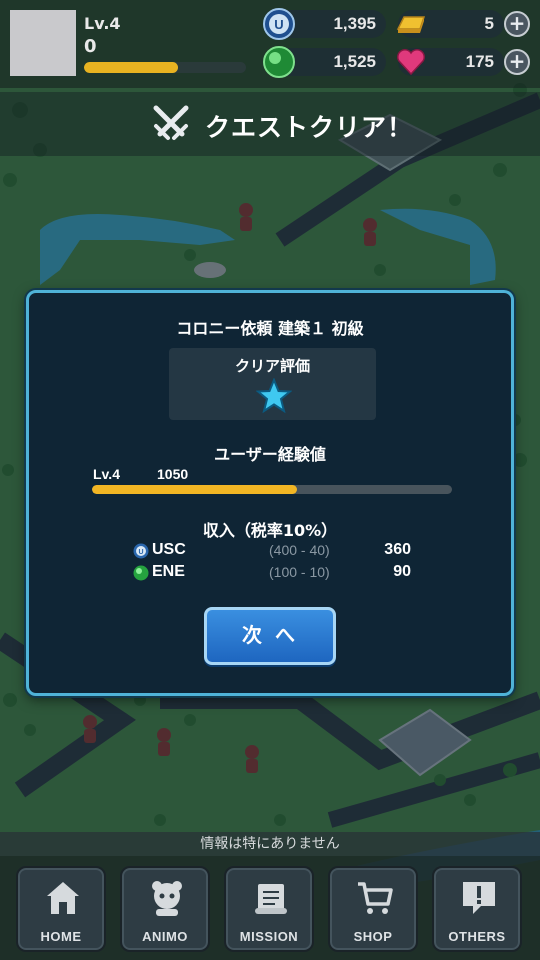 Image resolution: width=540 pixels, height=960 pixels. I want to click on gold-value: 5, so click(489, 23).